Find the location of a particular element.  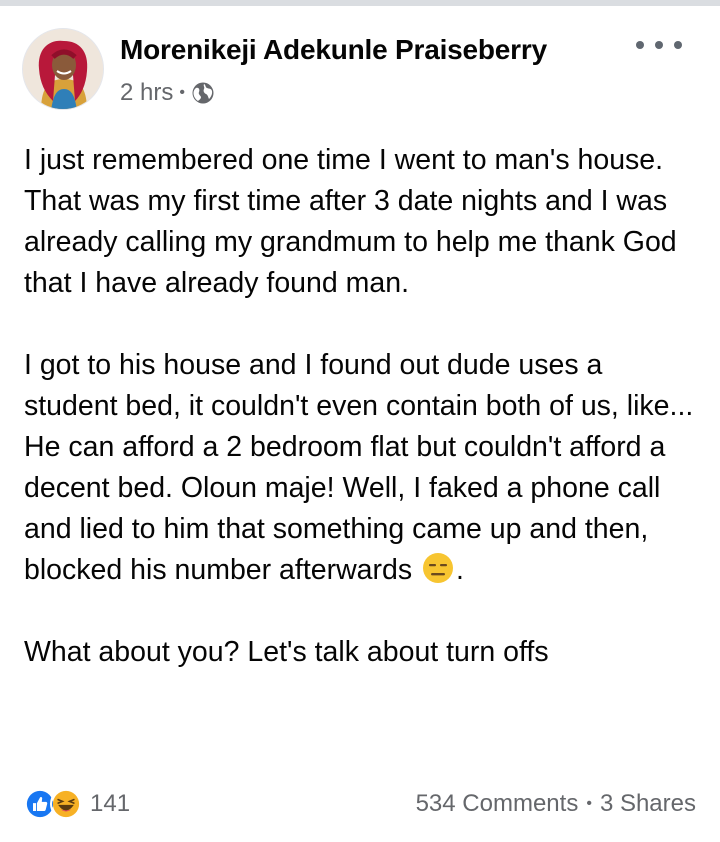

post-time: 2 hrs is located at coordinates (146, 93).